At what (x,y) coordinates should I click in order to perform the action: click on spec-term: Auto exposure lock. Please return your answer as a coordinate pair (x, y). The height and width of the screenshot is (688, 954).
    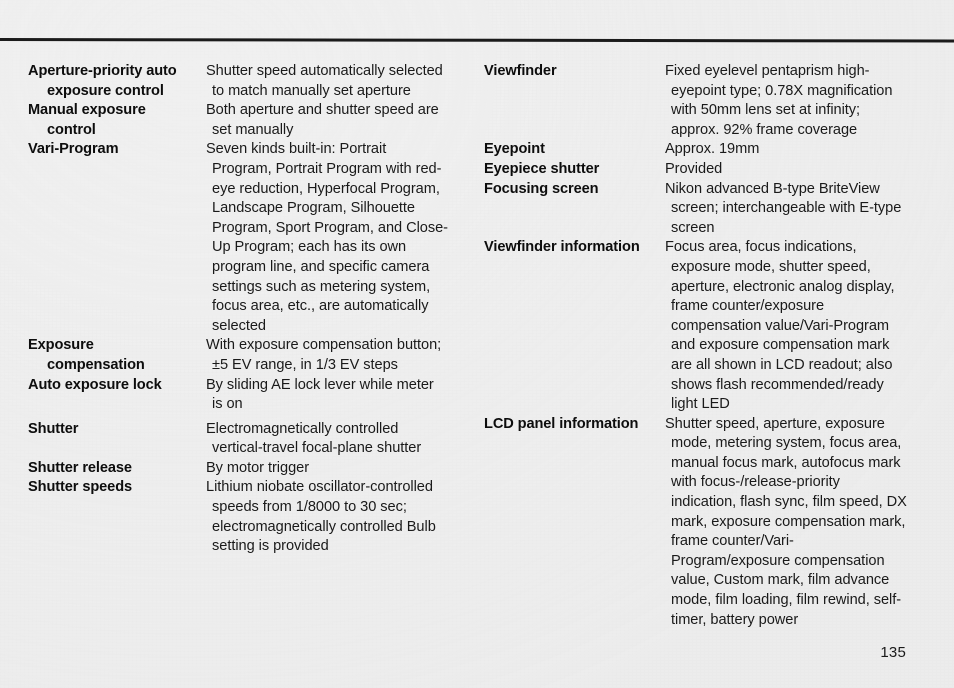
    Looking at the image, I should click on (117, 386).